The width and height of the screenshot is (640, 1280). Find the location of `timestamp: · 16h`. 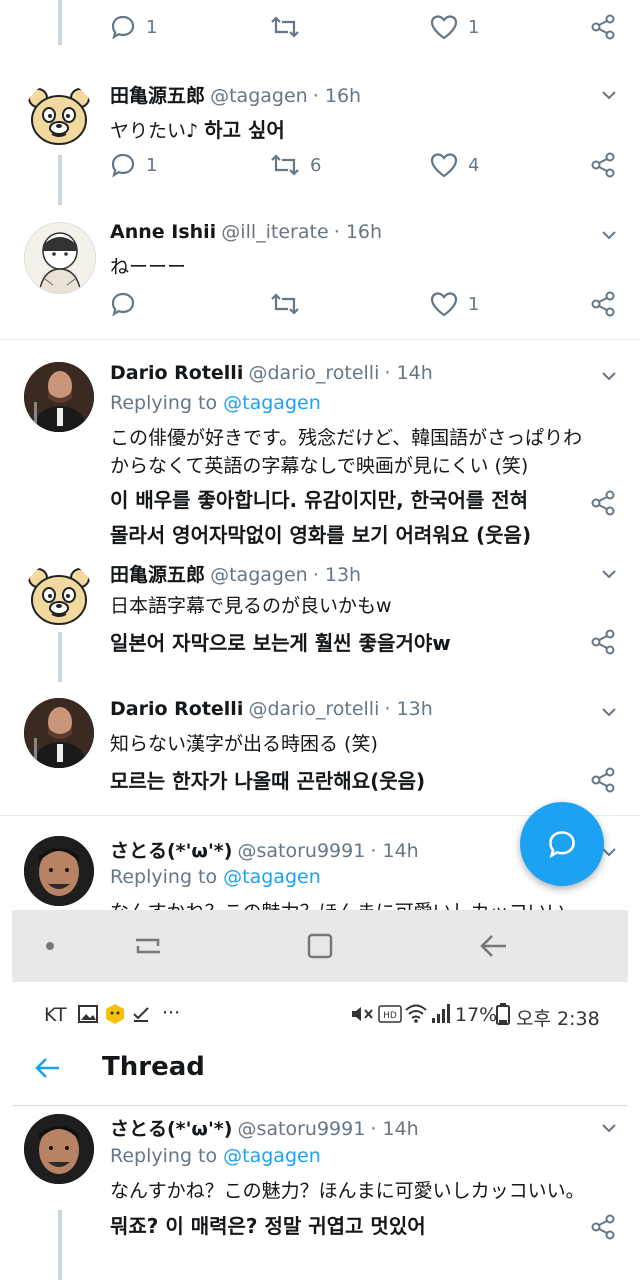

timestamp: · 16h is located at coordinates (337, 96).